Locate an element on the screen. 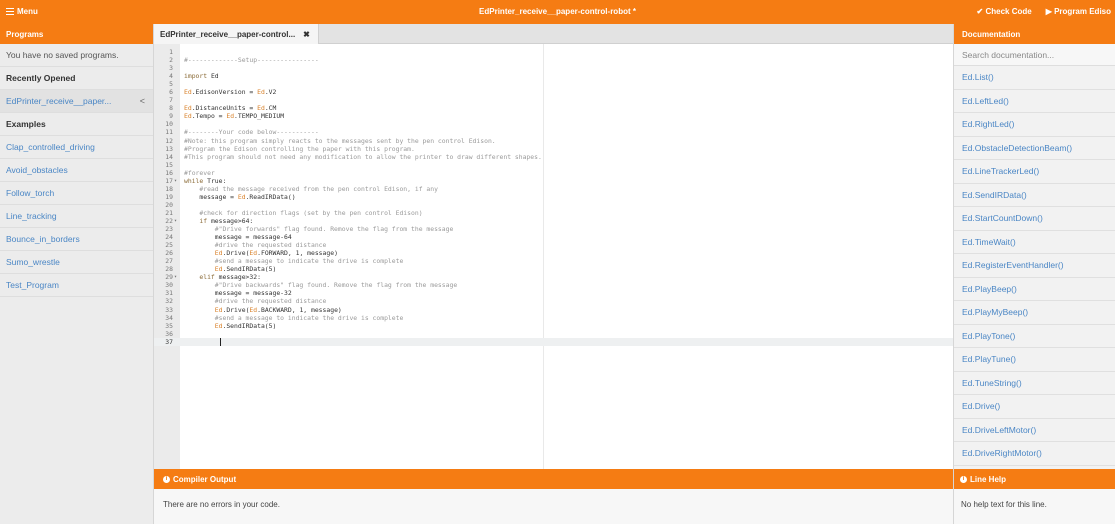 This screenshot has height=524, width=1115. doc-item: Ed.RegisterEventHandler() is located at coordinates (1034, 266).